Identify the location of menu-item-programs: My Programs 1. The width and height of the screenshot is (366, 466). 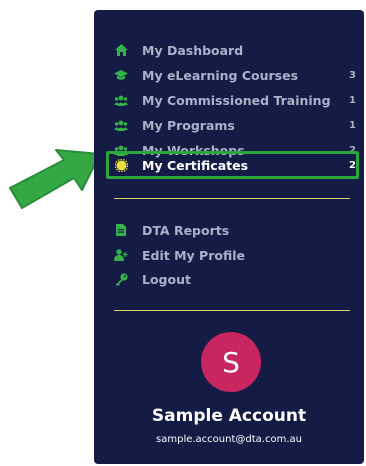
(235, 125).